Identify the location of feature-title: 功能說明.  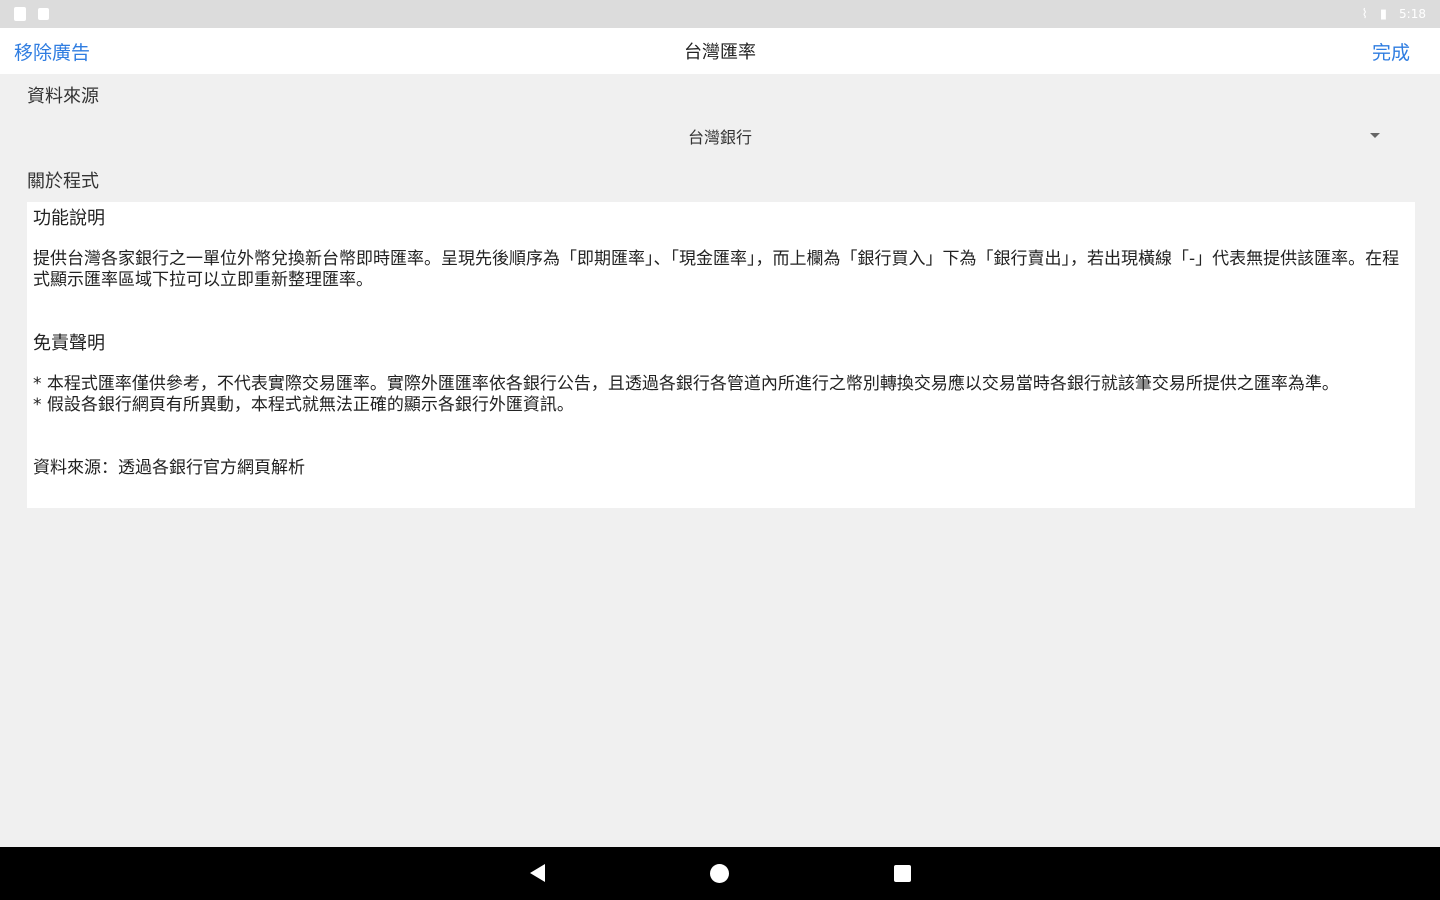
(69, 218).